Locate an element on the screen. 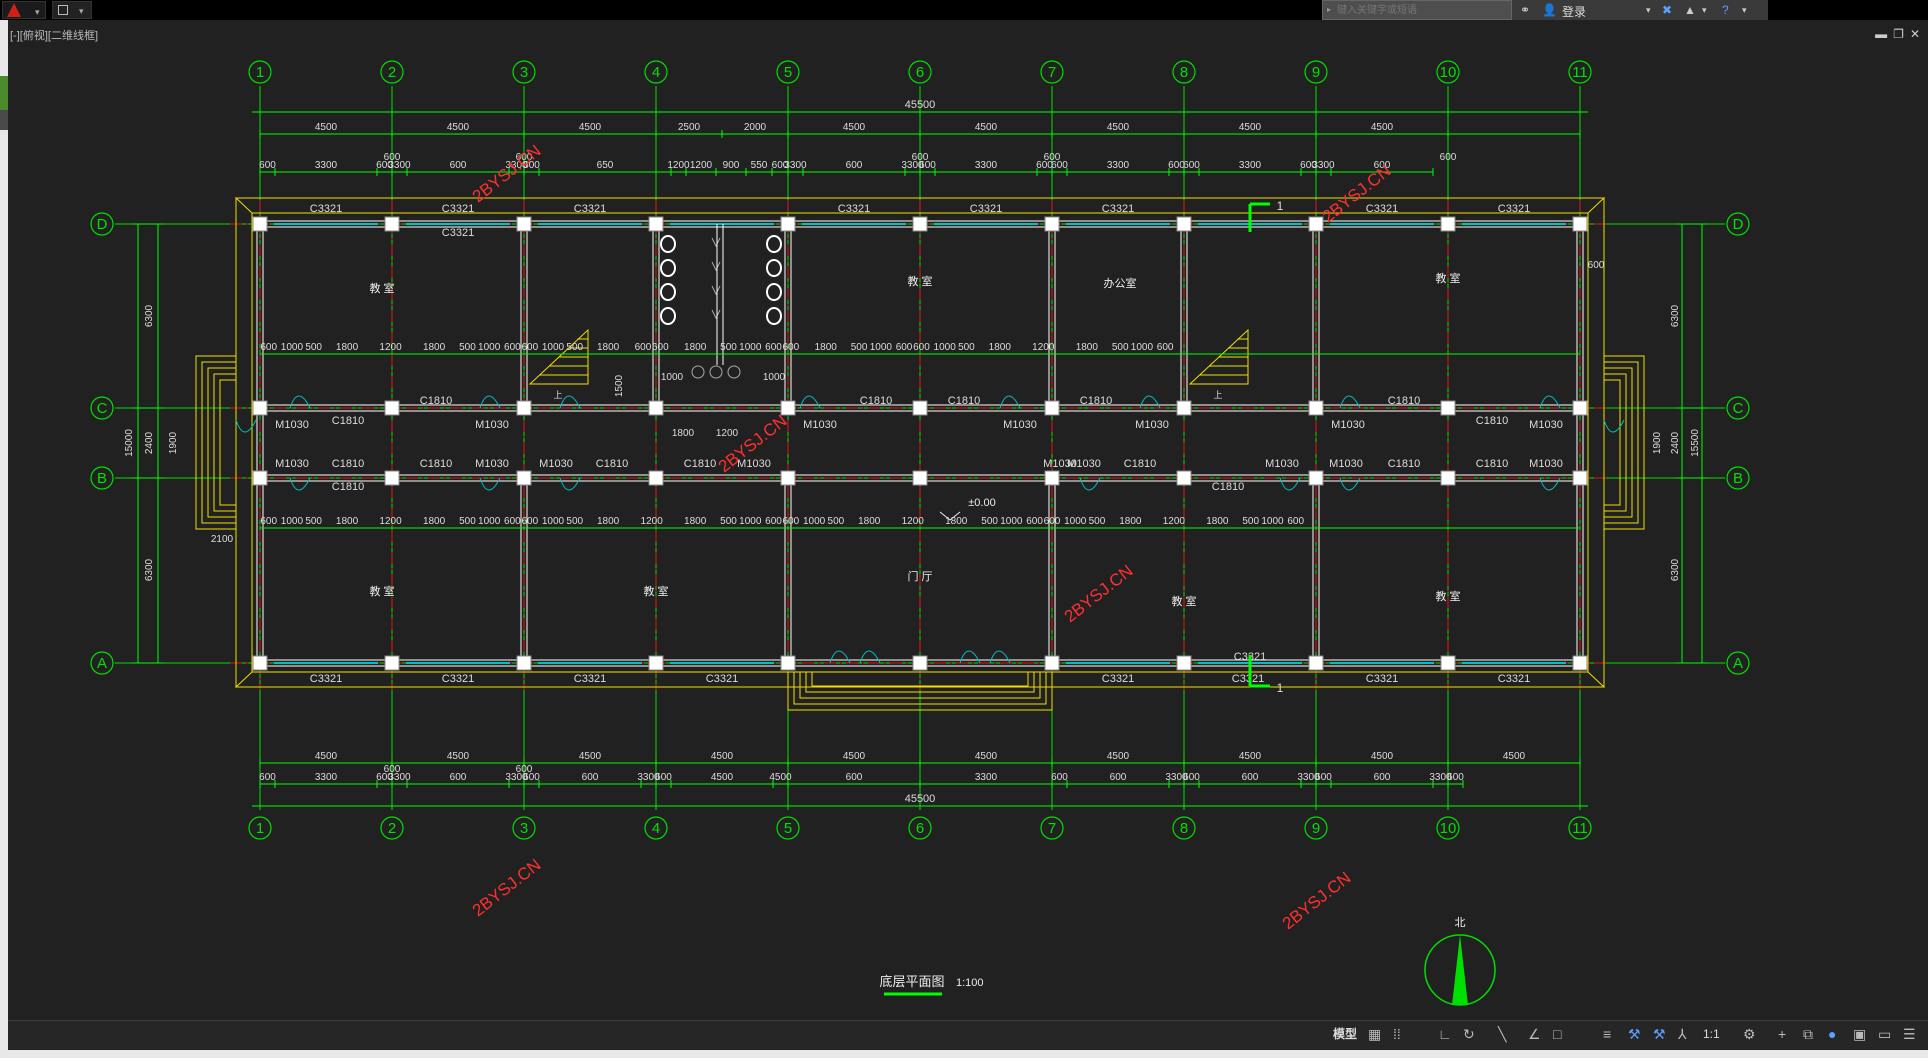 Image resolution: width=1928 pixels, height=1058 pixels. customize-menu-icon: ☰ is located at coordinates (1909, 1034).